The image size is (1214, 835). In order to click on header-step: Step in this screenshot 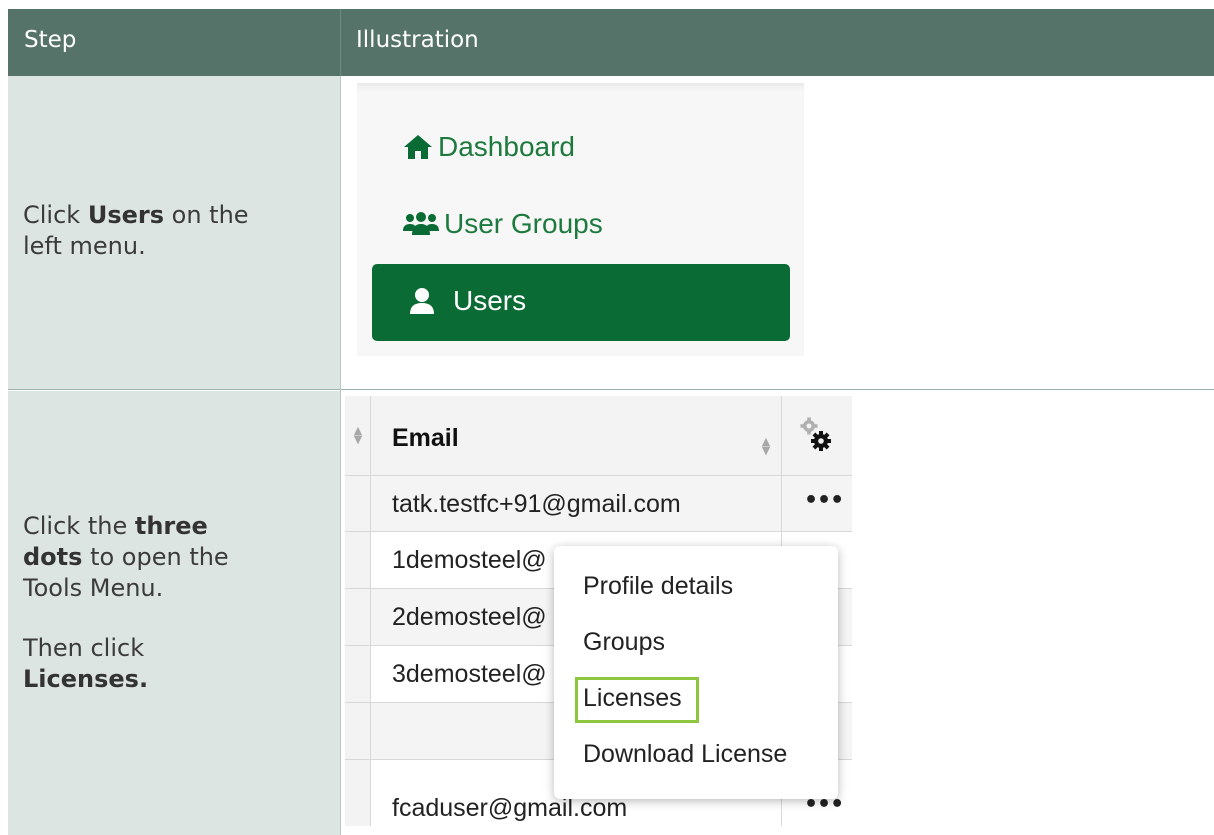, I will do `click(50, 40)`.